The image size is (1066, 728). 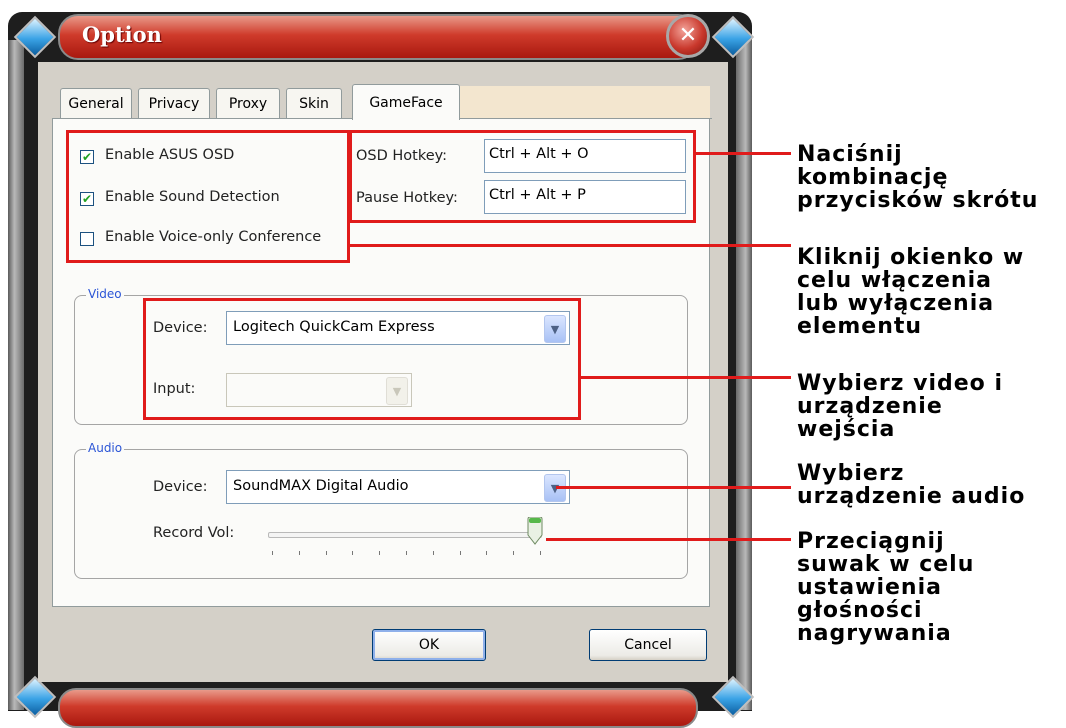 I want to click on bottom-bar, so click(x=378, y=708).